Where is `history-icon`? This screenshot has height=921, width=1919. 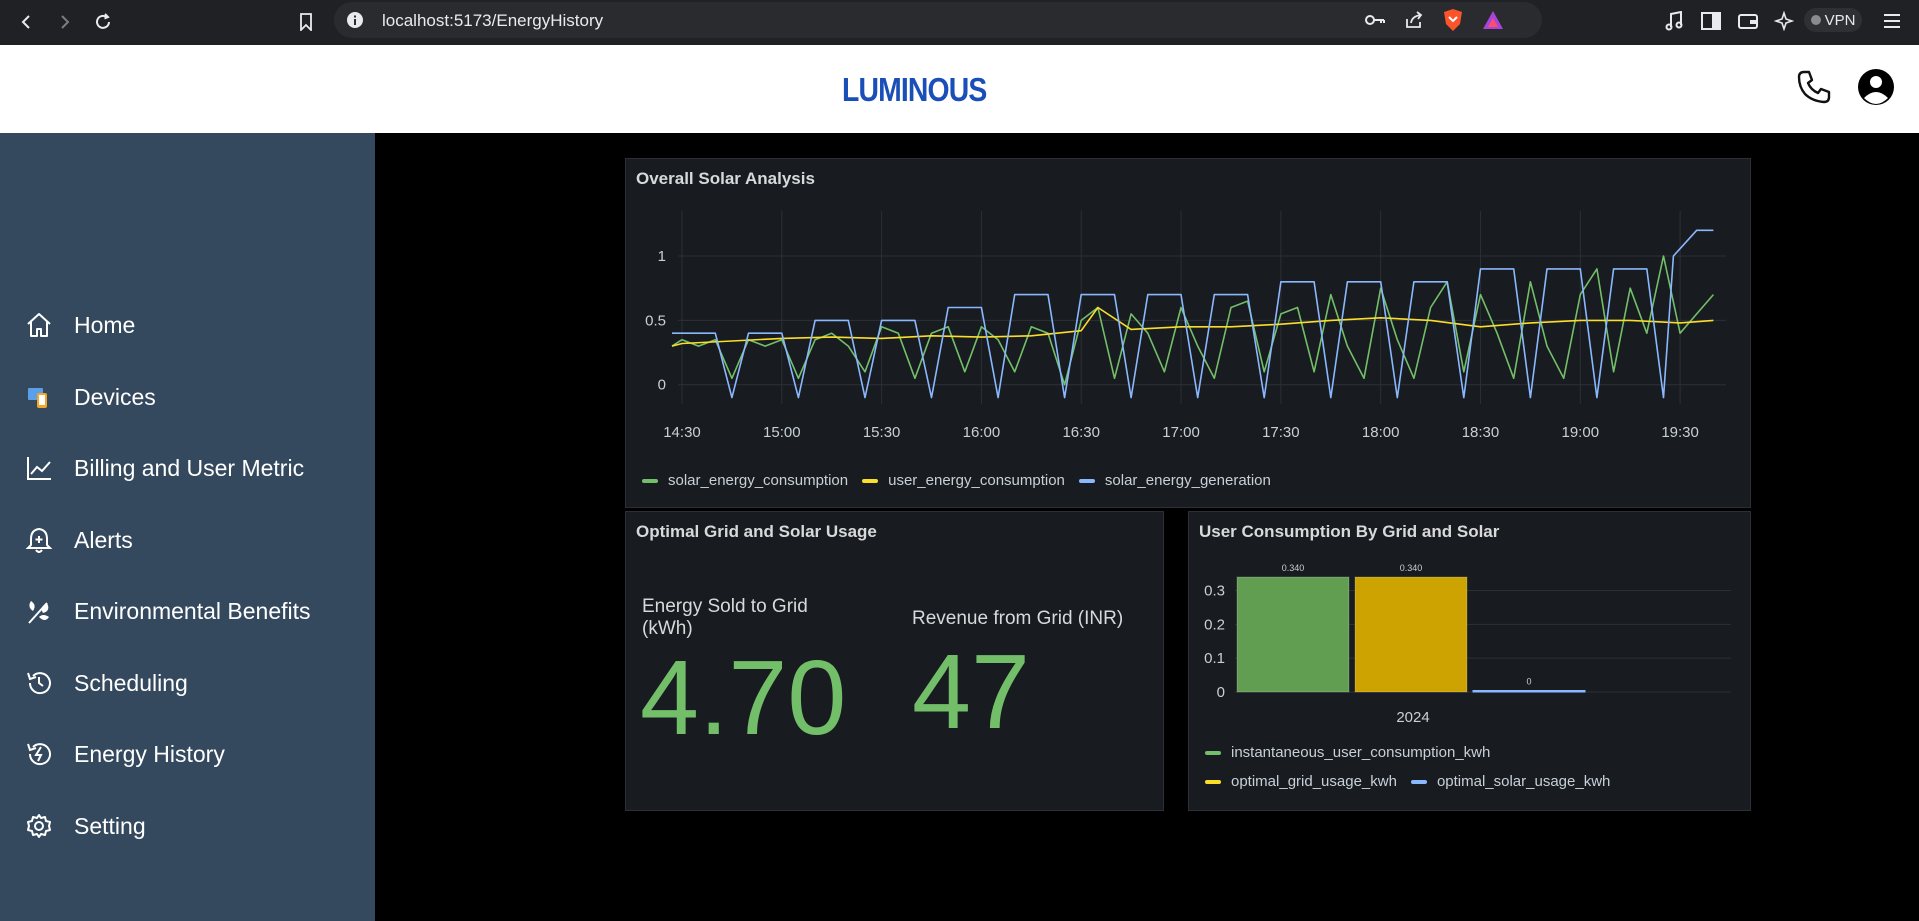
history-icon is located at coordinates (39, 683).